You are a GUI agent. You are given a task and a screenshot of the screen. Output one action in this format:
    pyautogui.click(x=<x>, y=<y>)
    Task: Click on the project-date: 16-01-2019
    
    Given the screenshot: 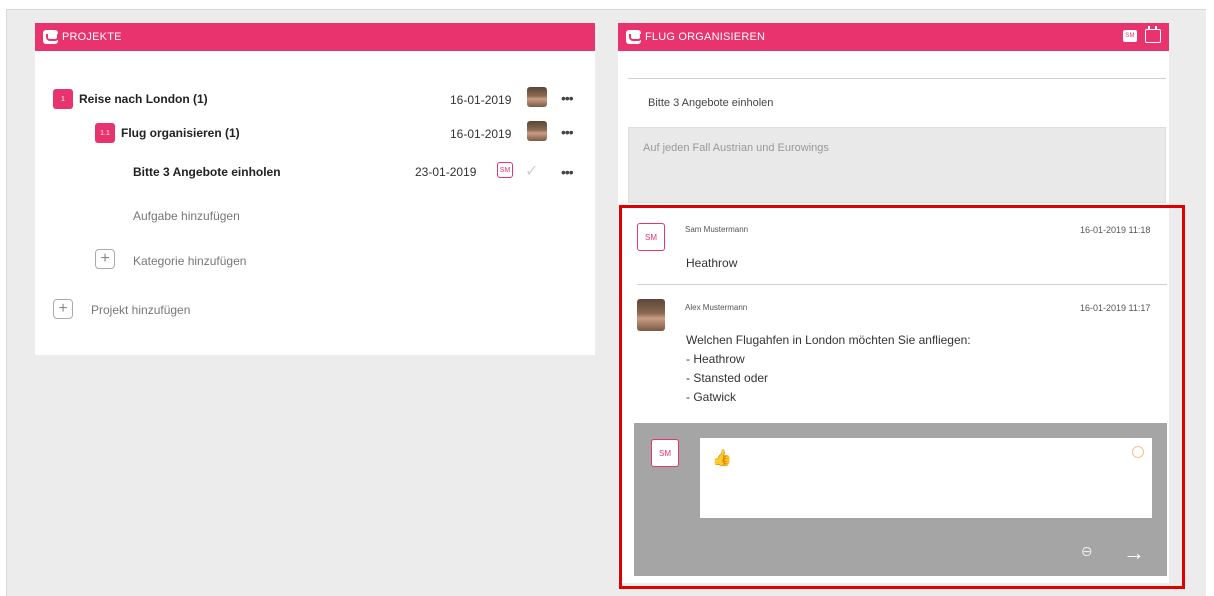 What is the action you would take?
    pyautogui.click(x=481, y=100)
    